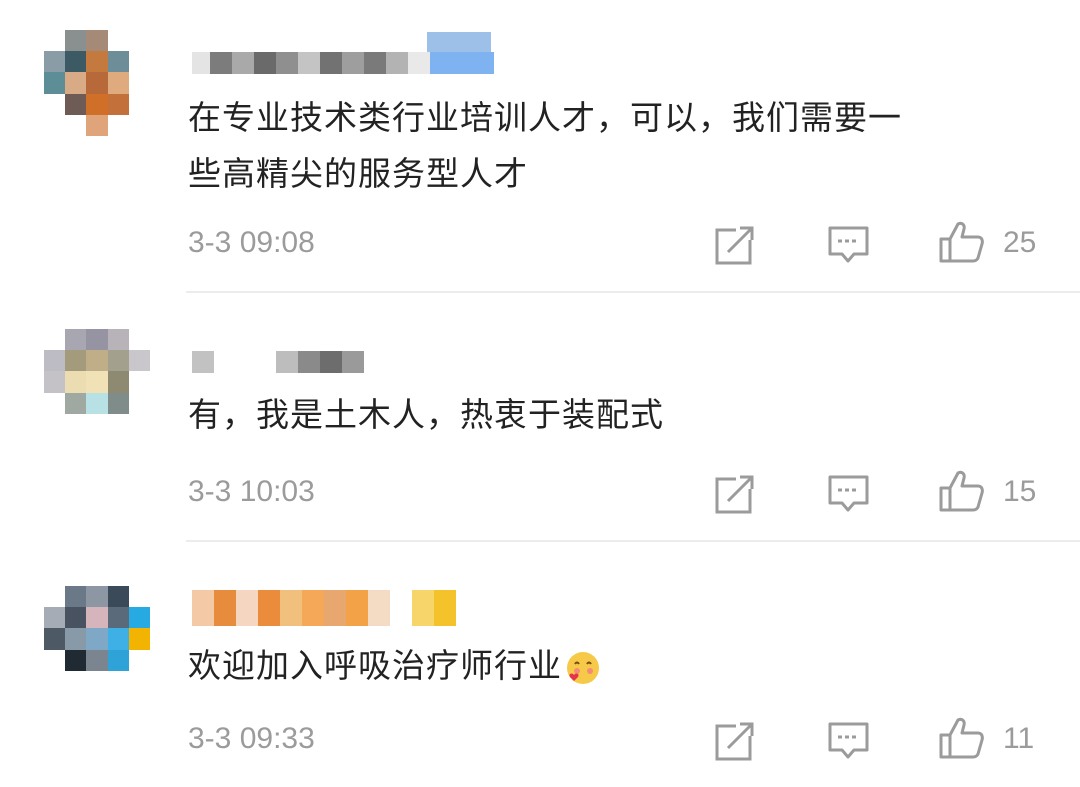 The height and width of the screenshot is (787, 1080). Describe the element at coordinates (1020, 242) in the screenshot. I see `like-count: 25` at that location.